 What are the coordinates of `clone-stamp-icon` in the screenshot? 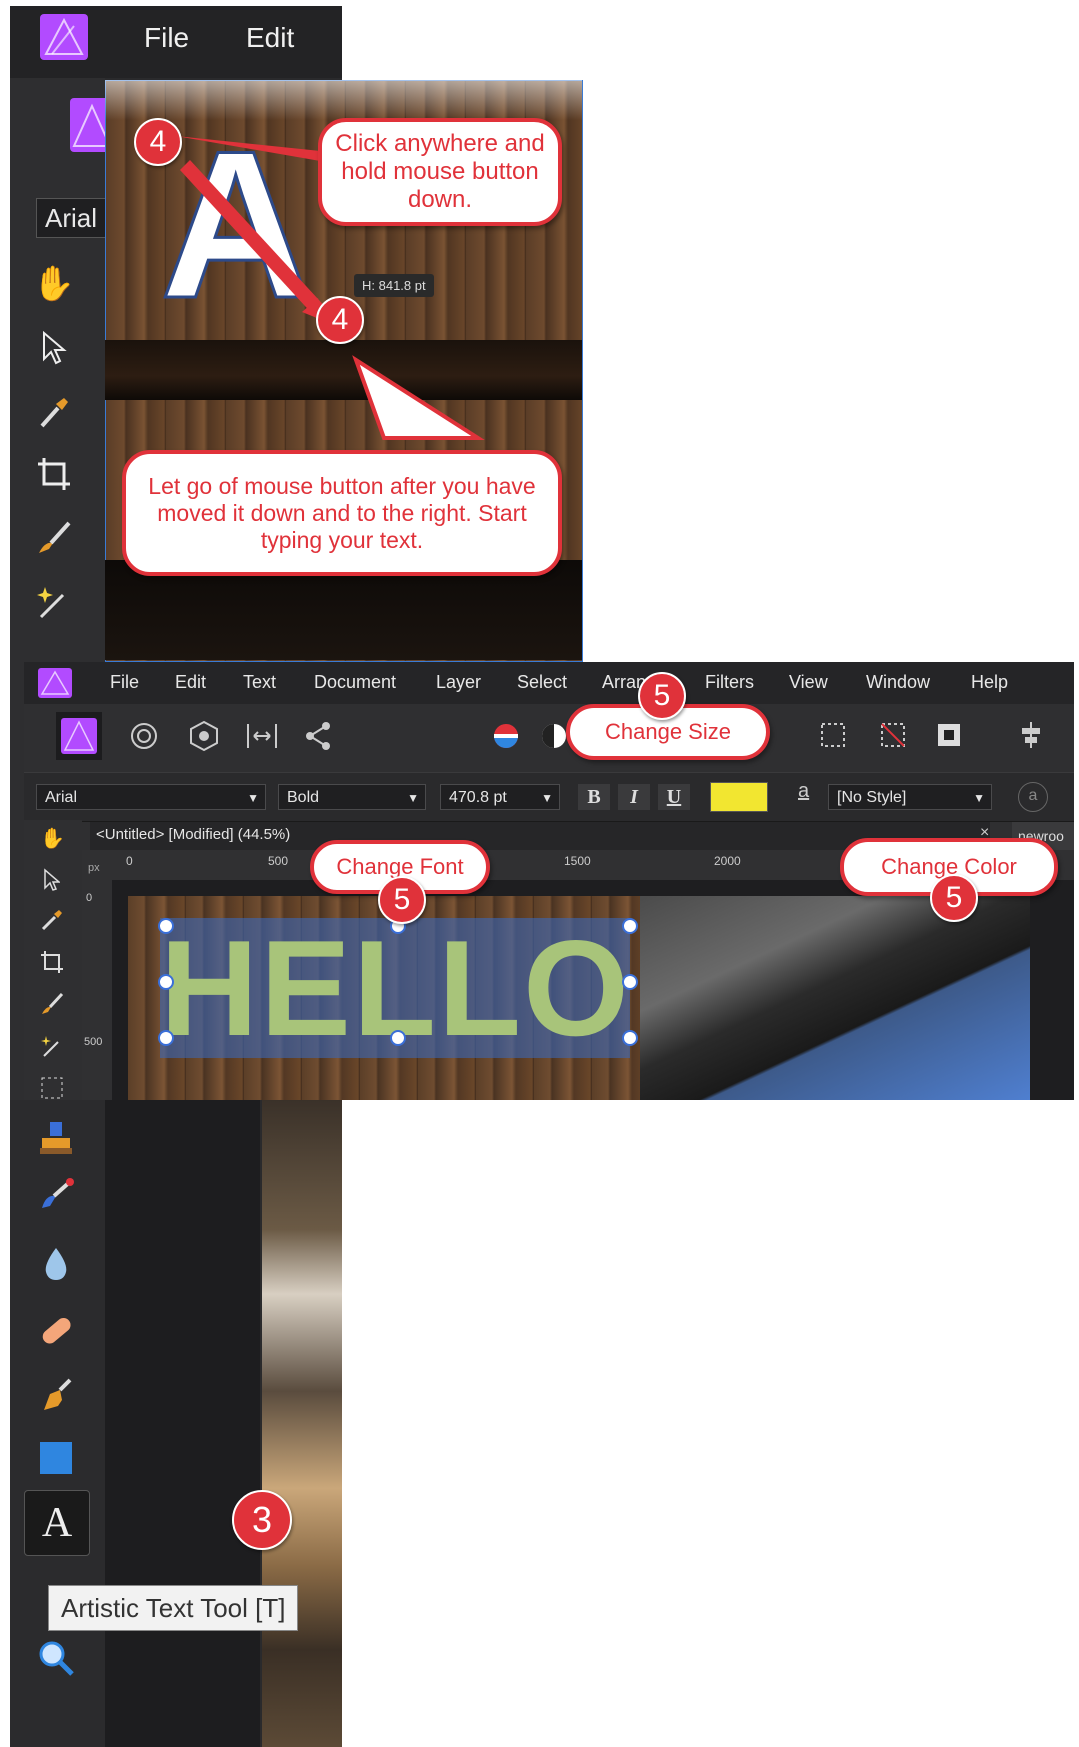 It's located at (56, 1138).